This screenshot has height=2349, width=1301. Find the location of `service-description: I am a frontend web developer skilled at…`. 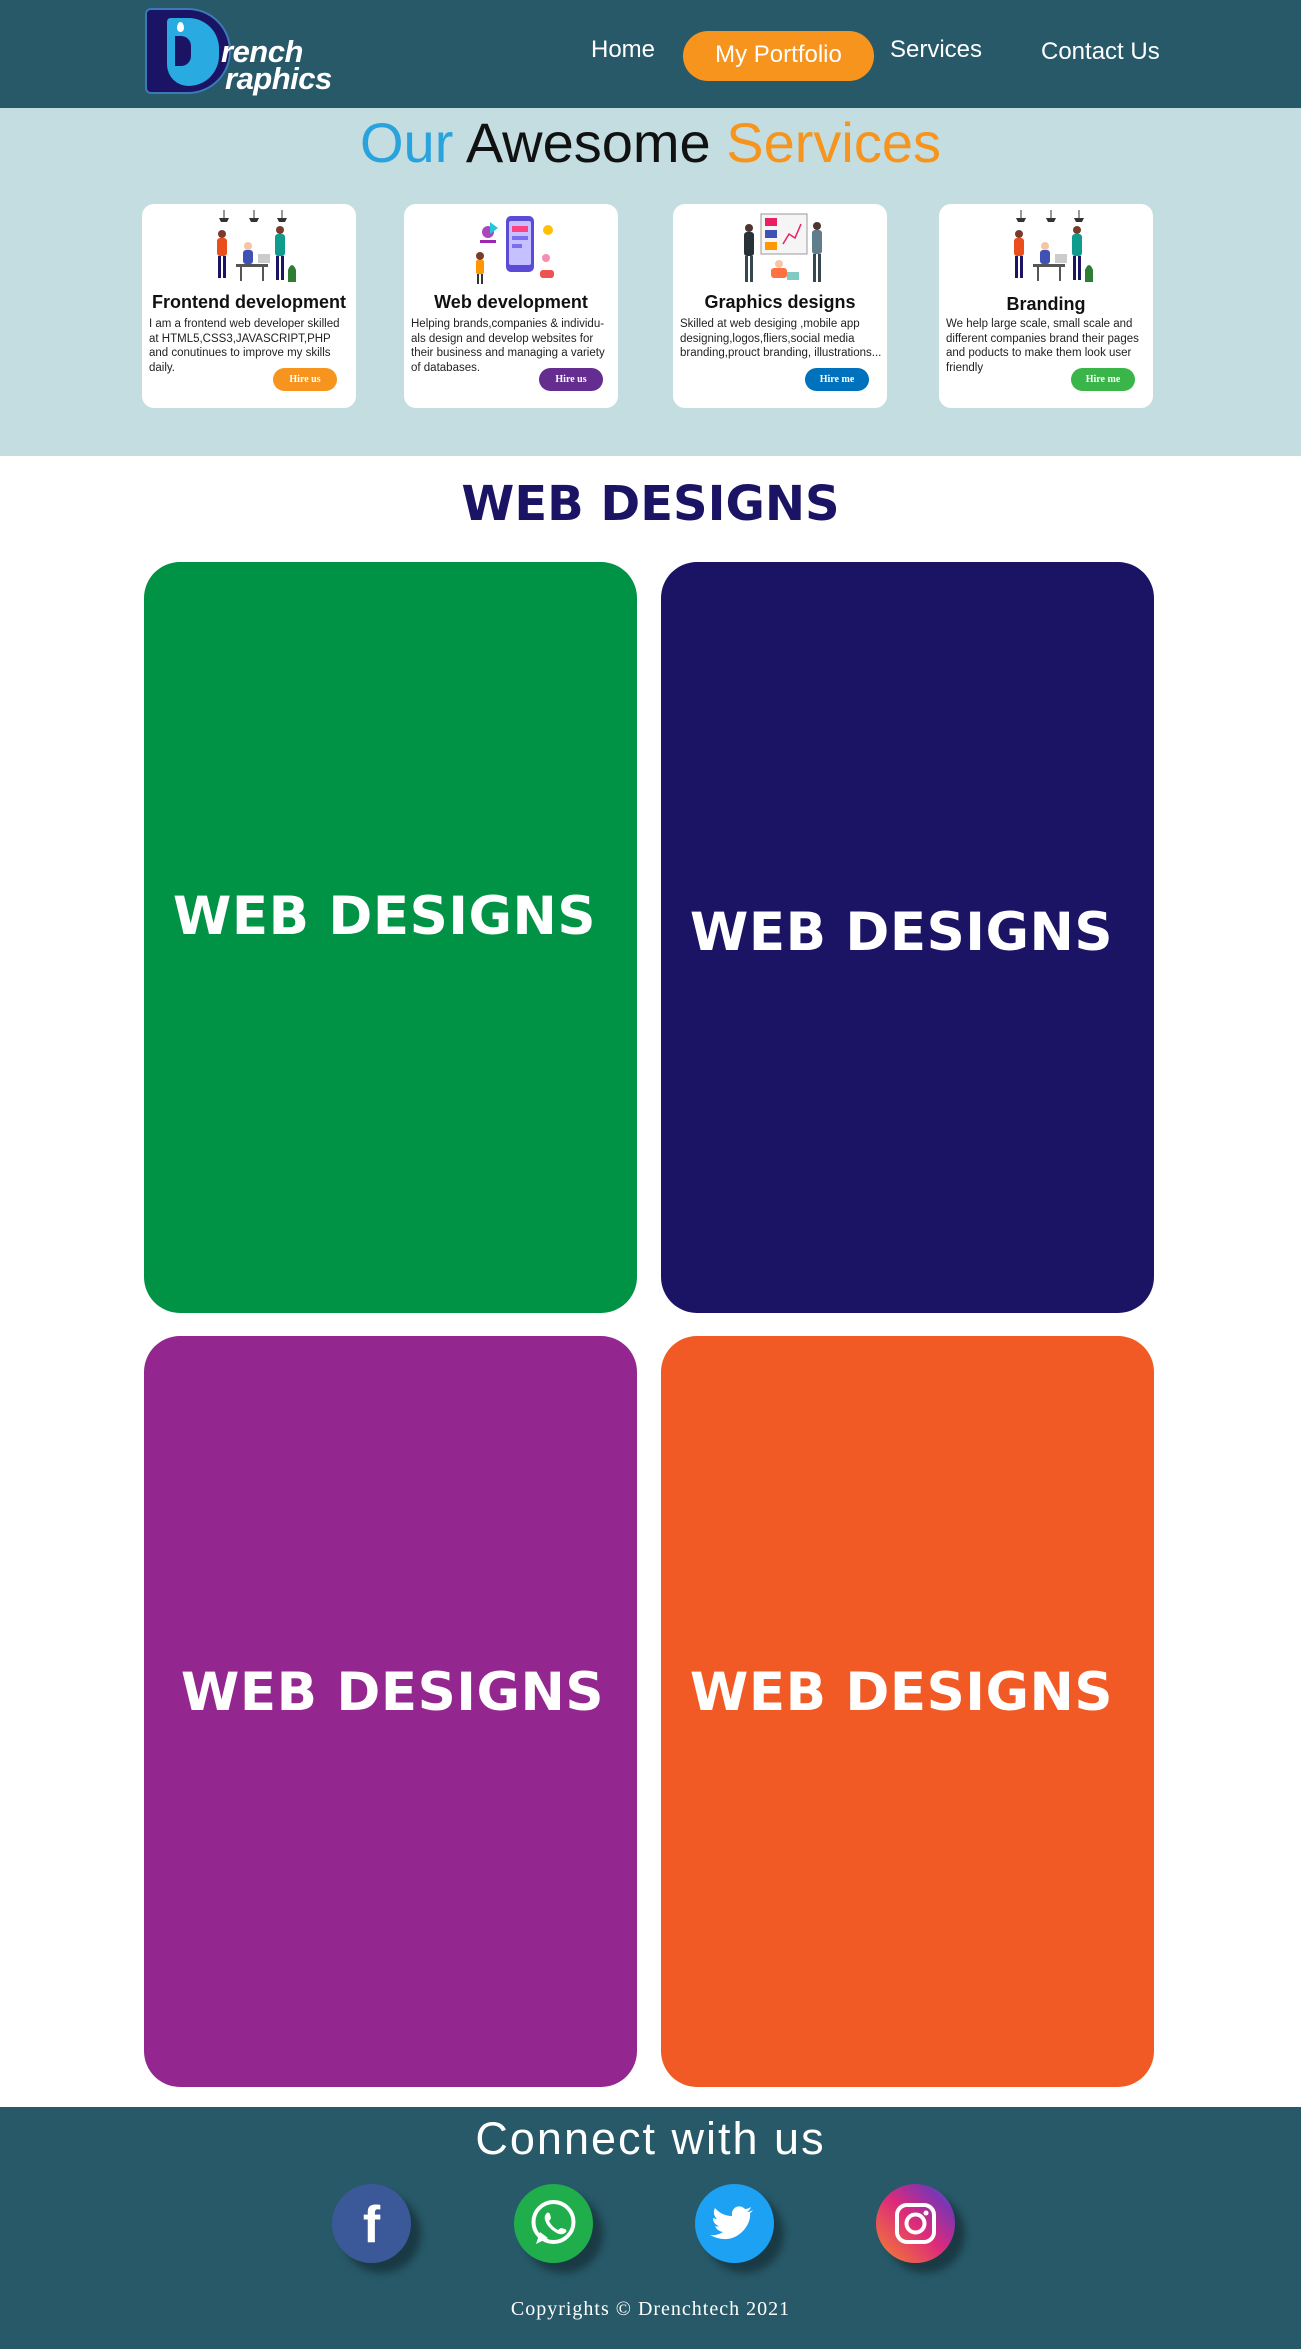

service-description: I am a frontend web developer skilled at… is located at coordinates (244, 346).